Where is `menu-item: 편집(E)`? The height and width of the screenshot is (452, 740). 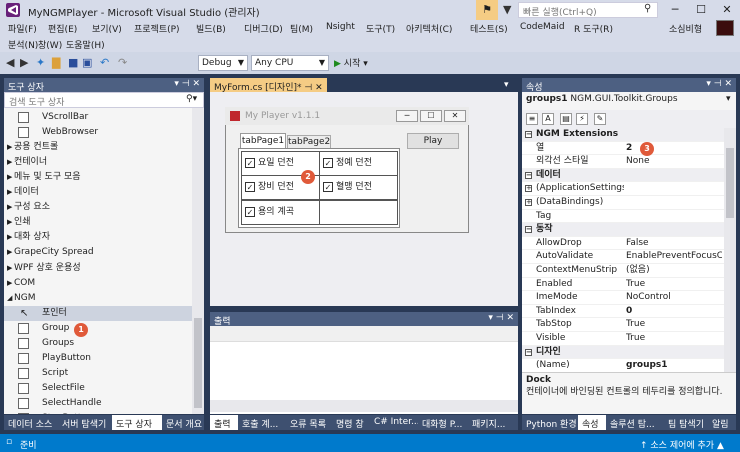
menu-item: 편집(E) is located at coordinates (62, 28).